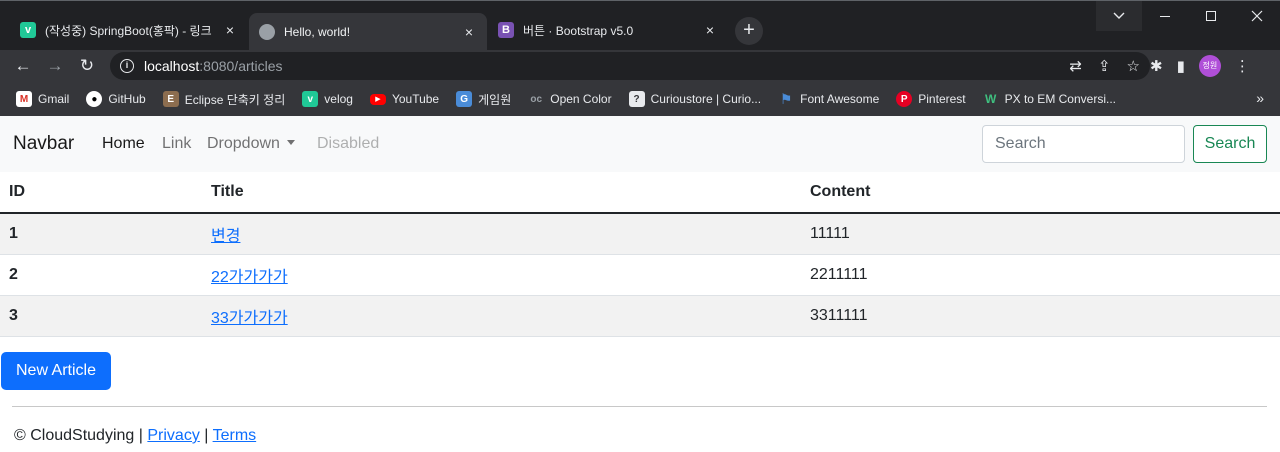 The width and height of the screenshot is (1280, 452). I want to click on caret-down-icon, so click(290, 142).